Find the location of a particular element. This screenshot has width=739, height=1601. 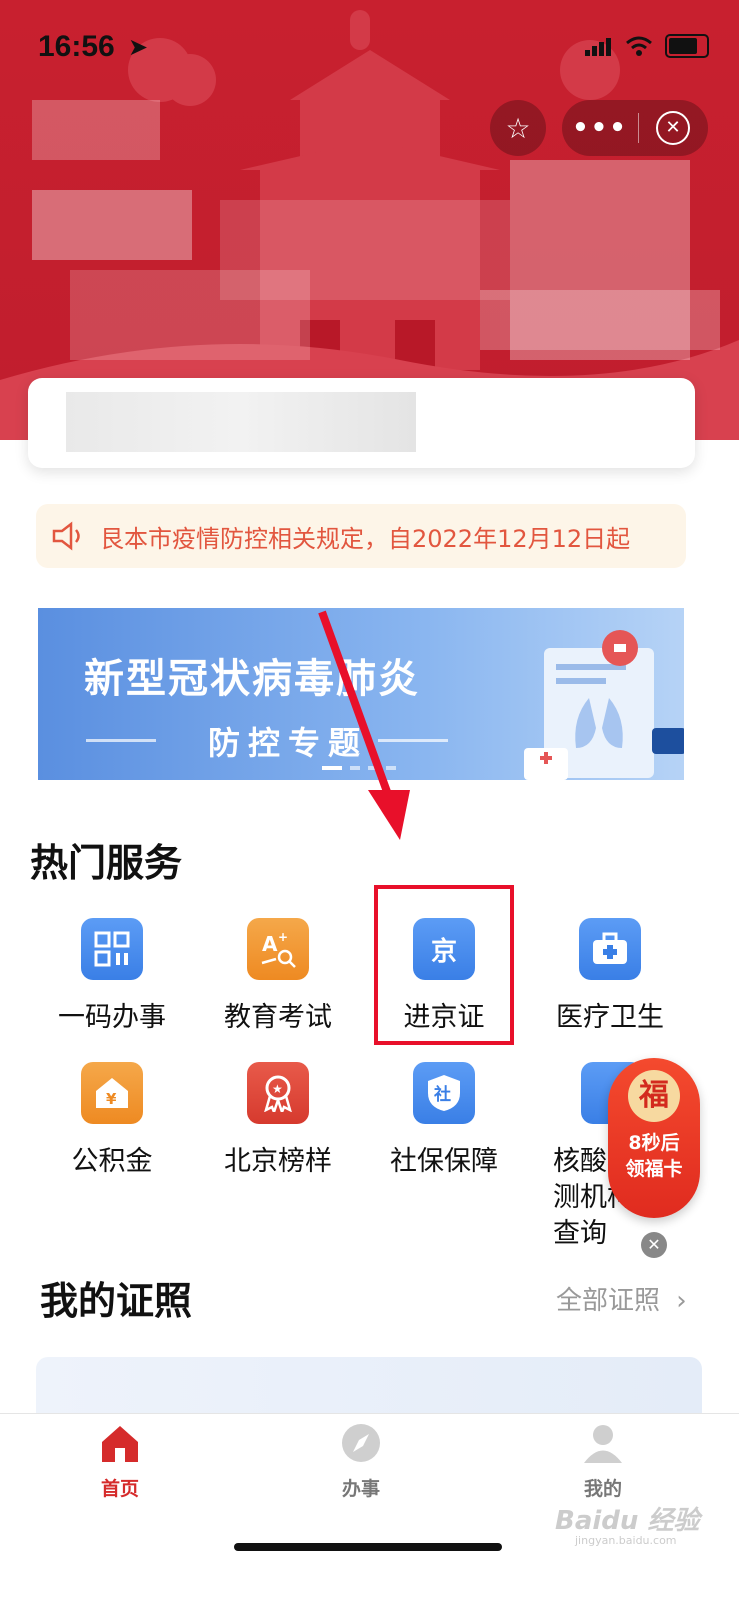

exam-icon: A + is located at coordinates (278, 949).